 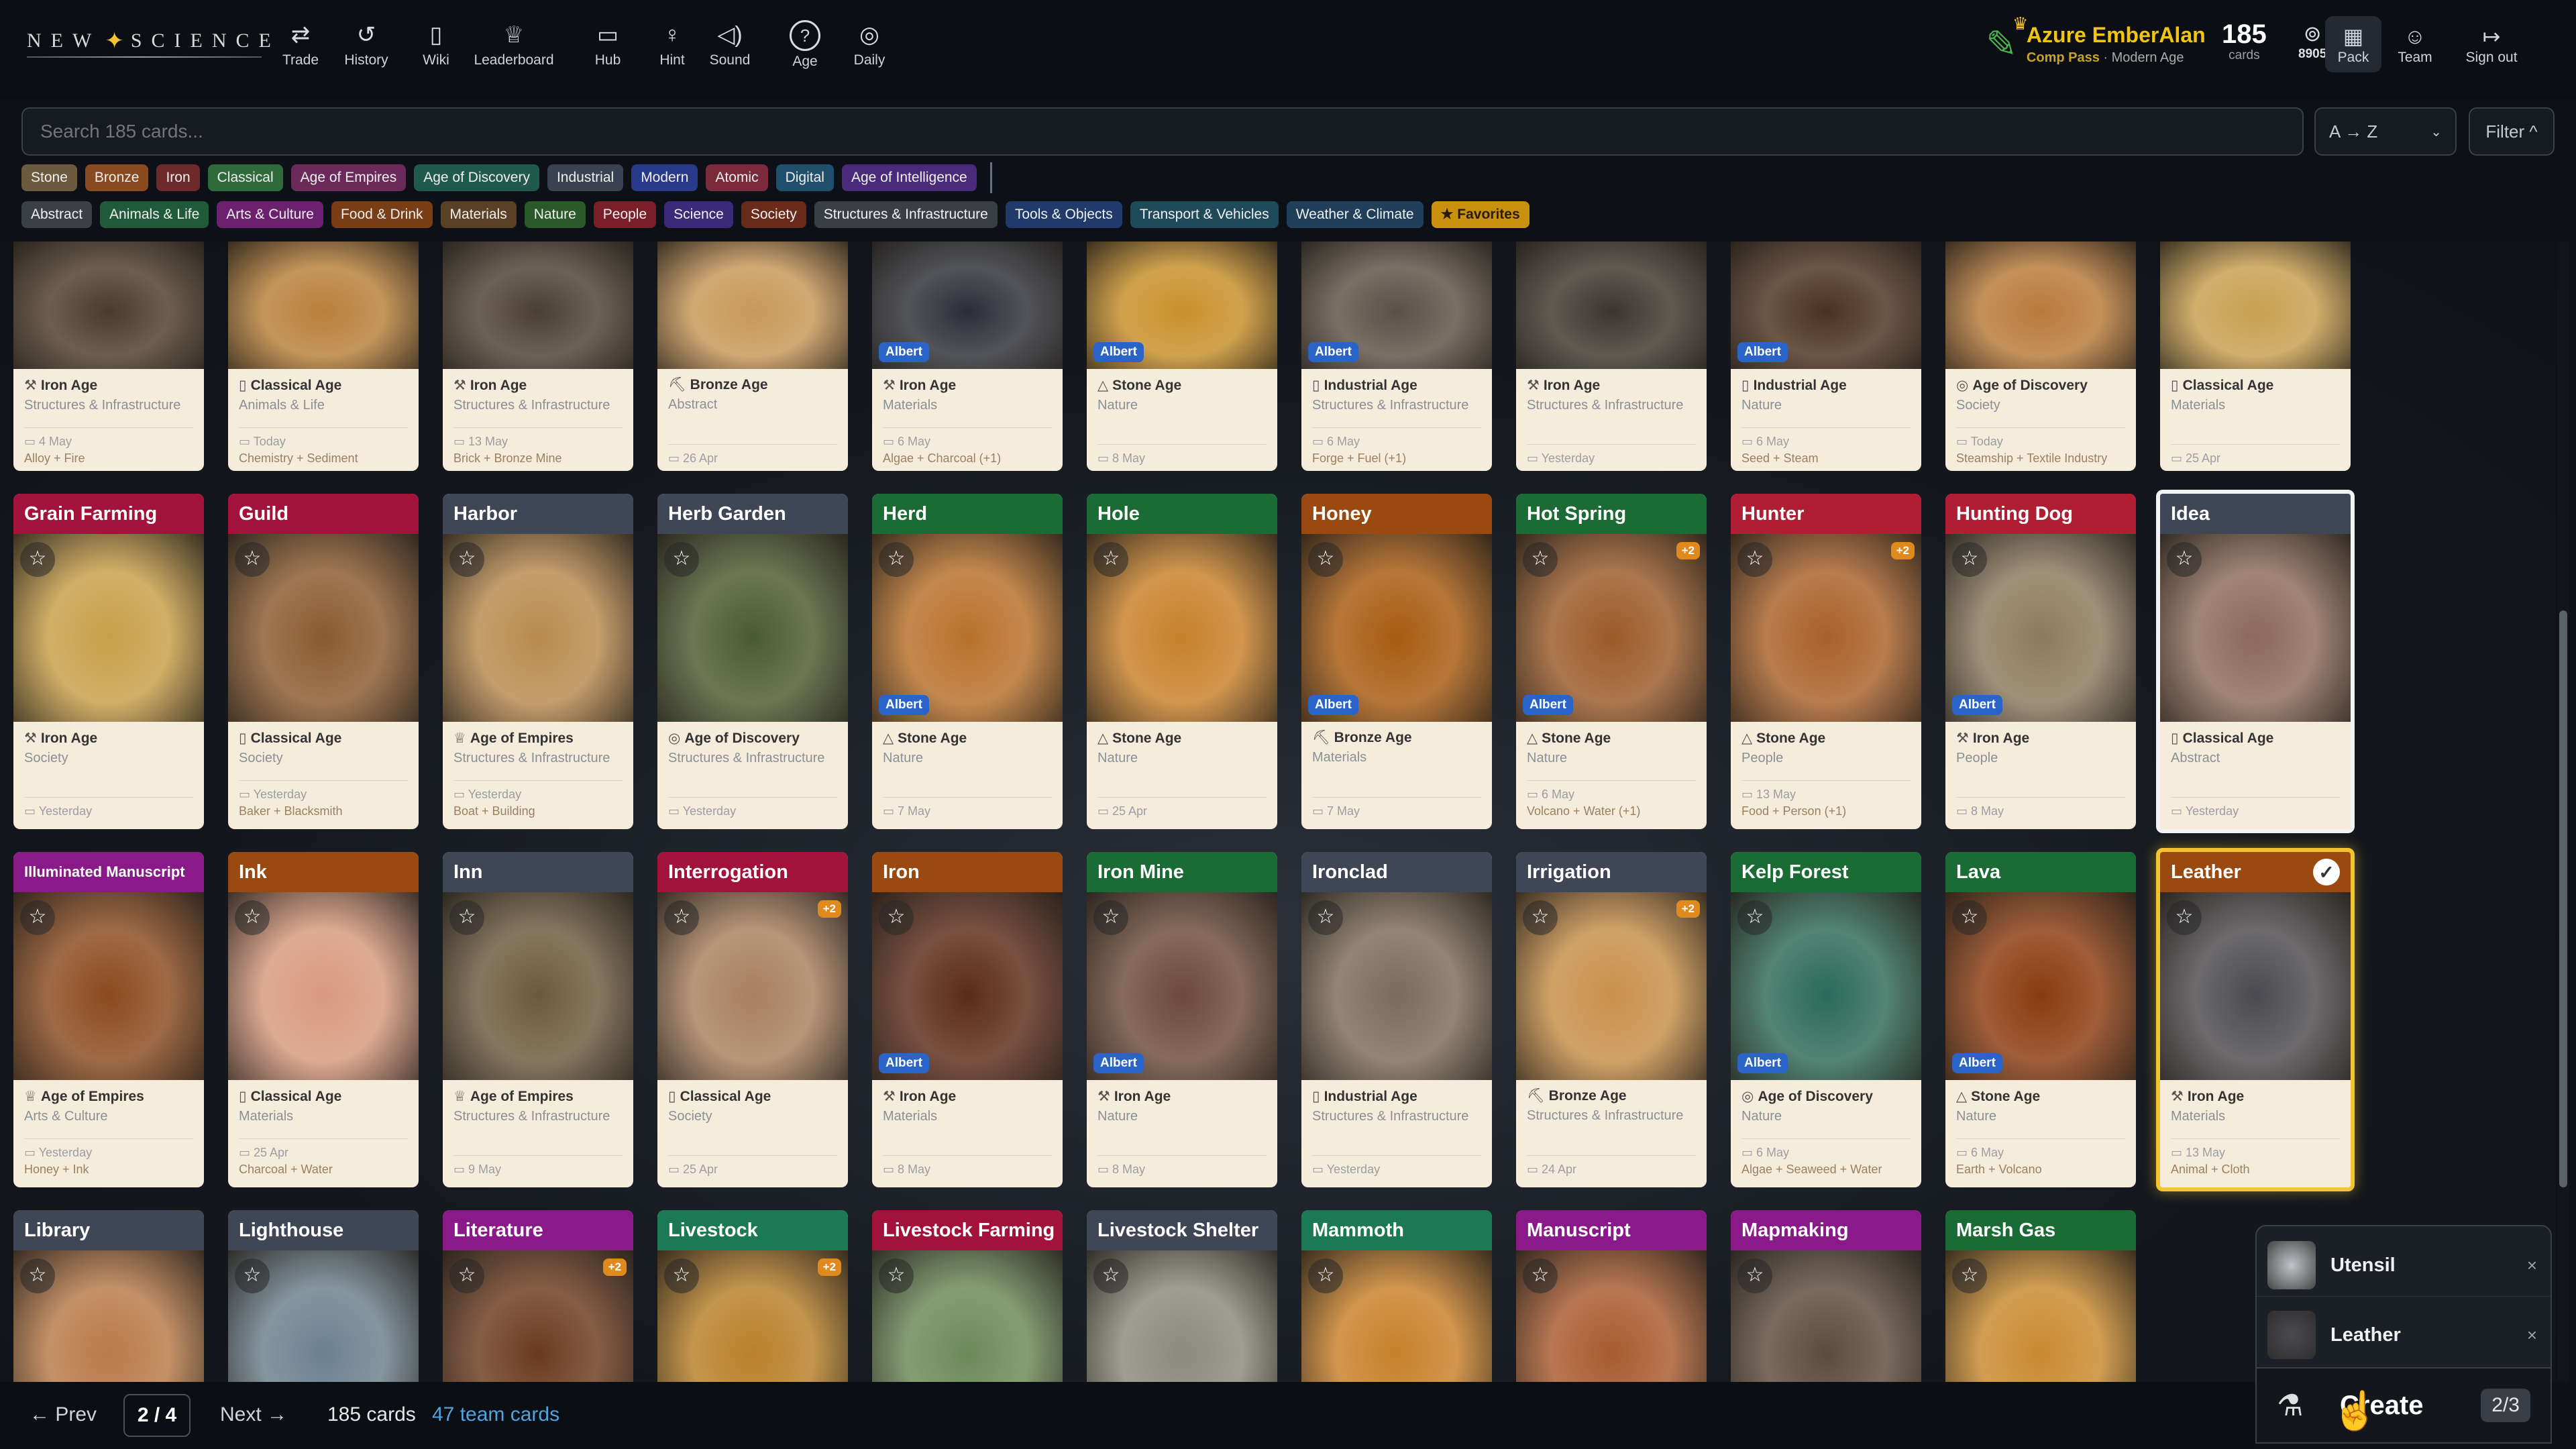 I want to click on age-chip: Atomic, so click(x=737, y=177).